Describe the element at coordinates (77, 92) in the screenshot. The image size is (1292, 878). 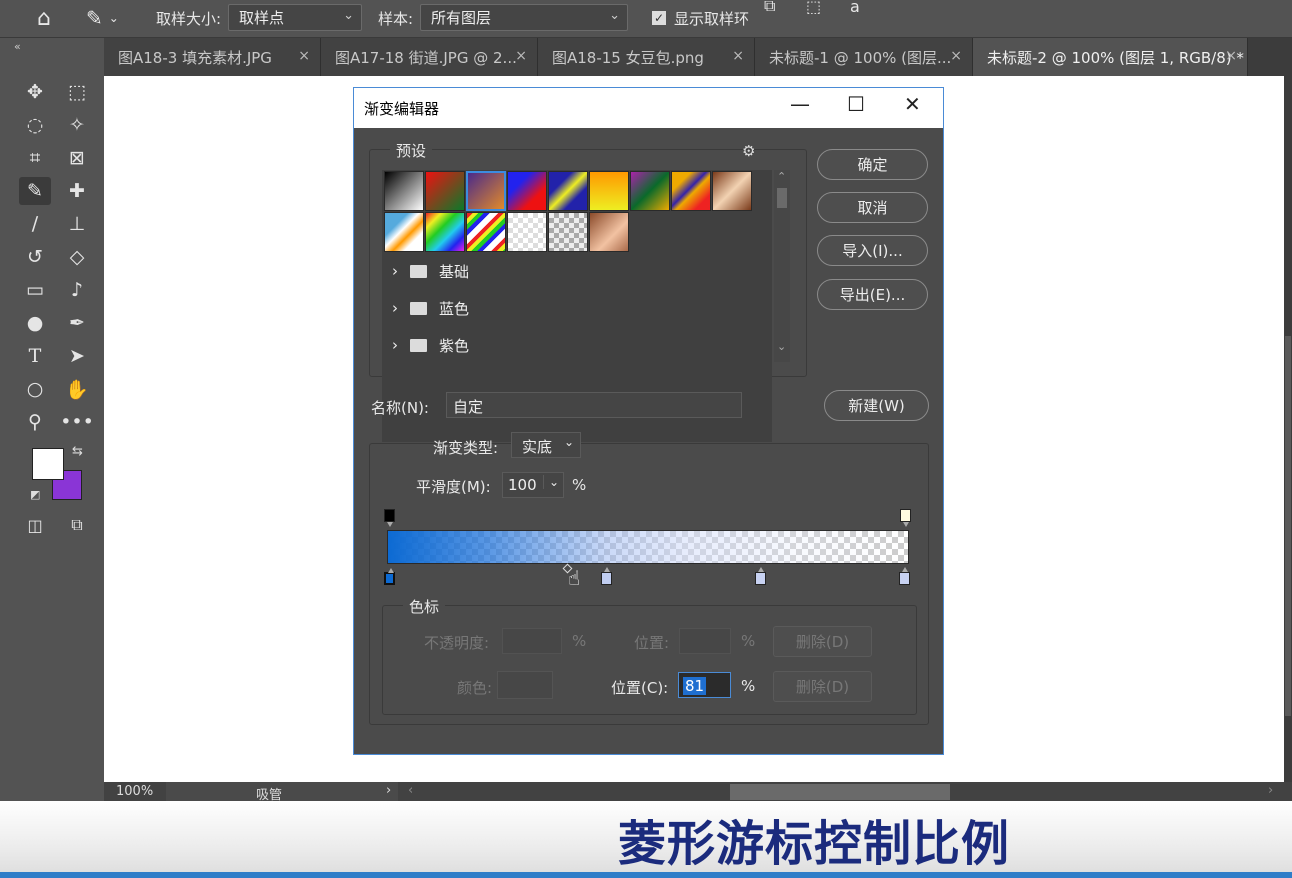
I see `marquee-tool-icon: ⬚` at that location.